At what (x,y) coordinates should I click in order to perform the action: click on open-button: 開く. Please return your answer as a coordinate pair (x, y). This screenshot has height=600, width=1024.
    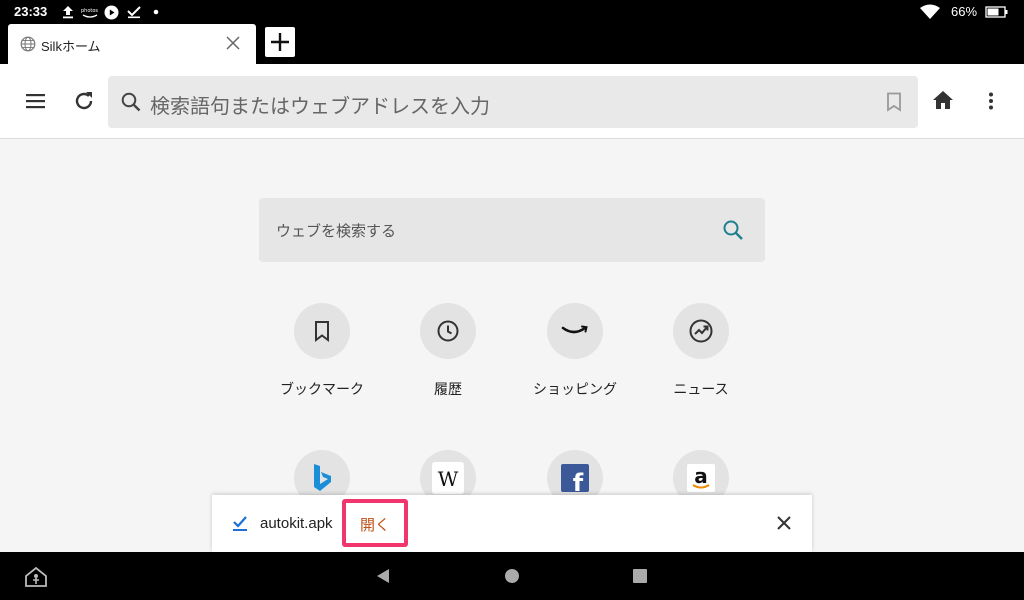
    Looking at the image, I should click on (375, 524).